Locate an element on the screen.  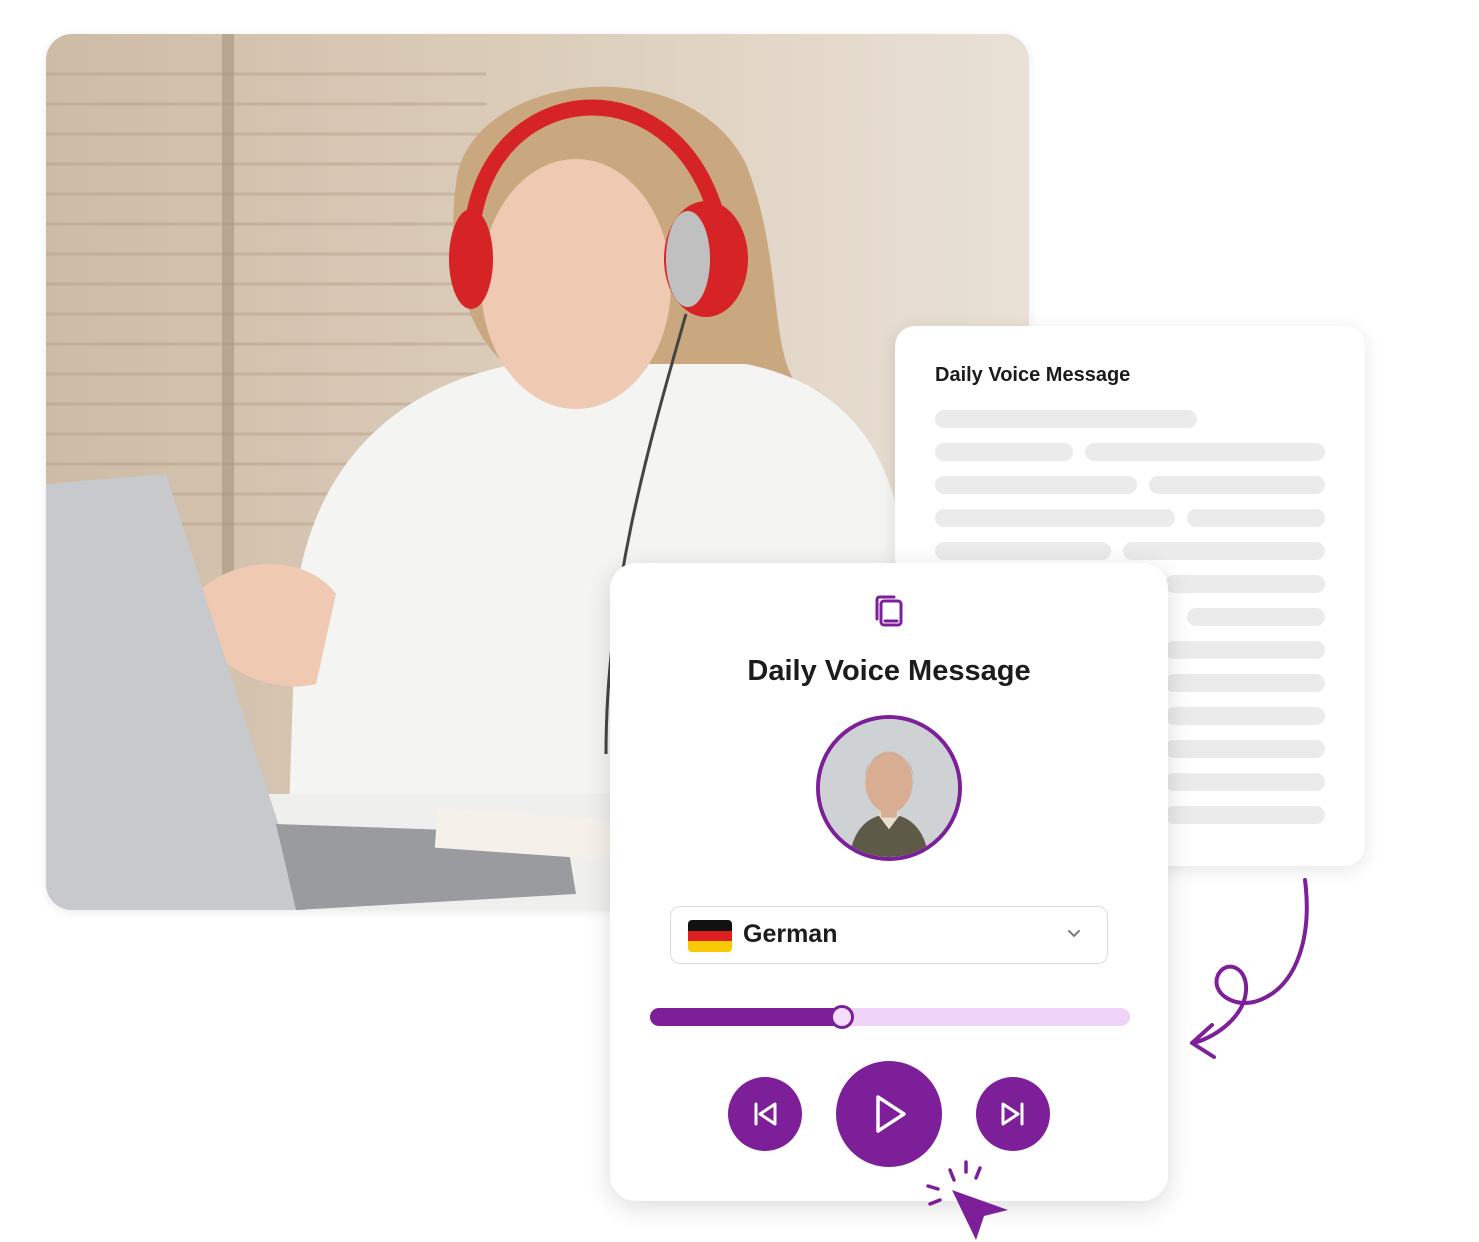
play-icon is located at coordinates (891, 1114).